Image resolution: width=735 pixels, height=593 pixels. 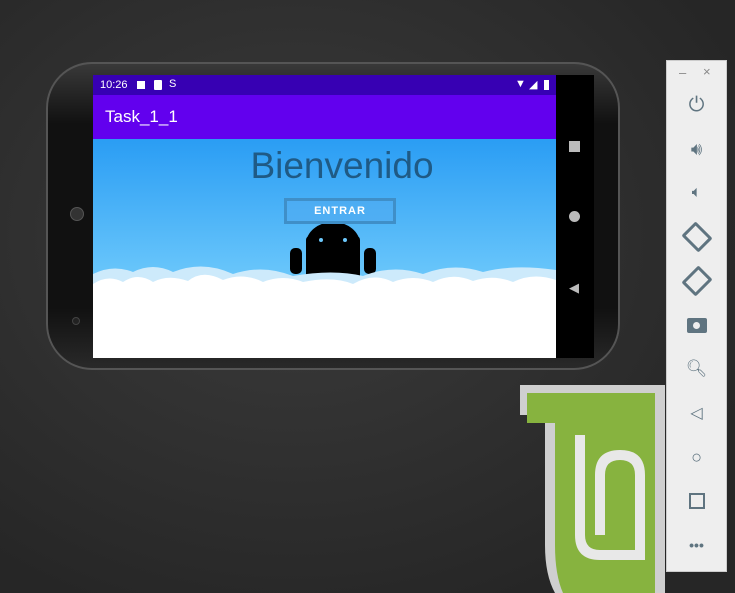 I want to click on zoom-icon: 🔍︎, so click(x=696, y=369).